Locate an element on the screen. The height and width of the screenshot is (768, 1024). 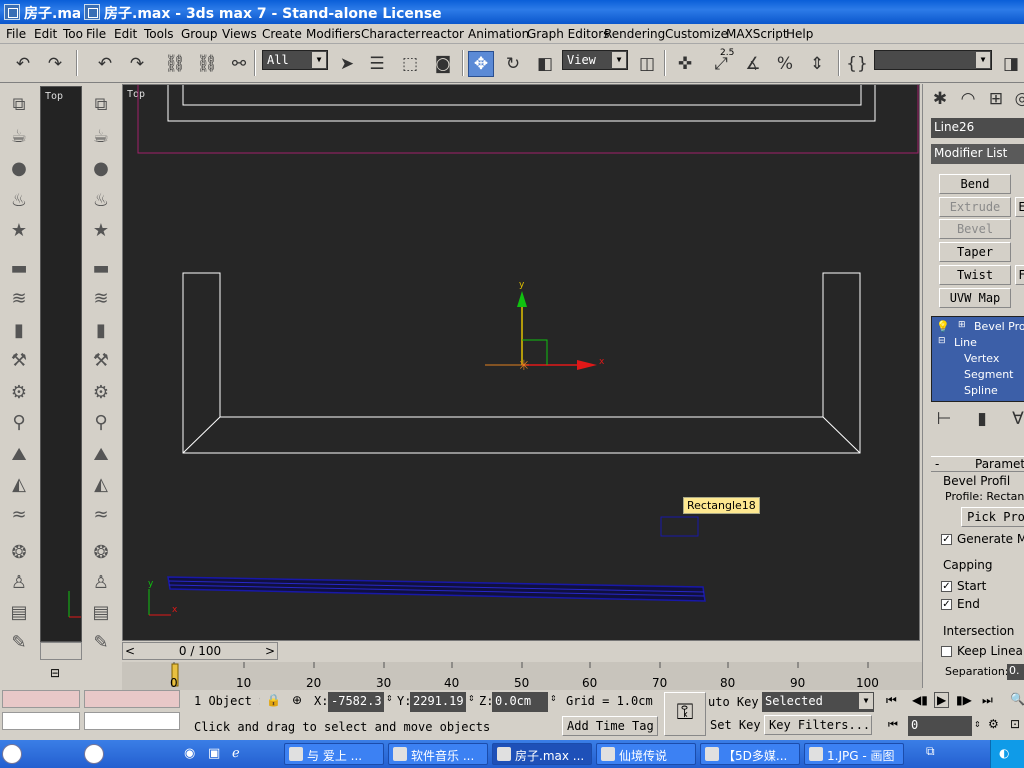
redo-icon: ↷ is located at coordinates (55, 64).